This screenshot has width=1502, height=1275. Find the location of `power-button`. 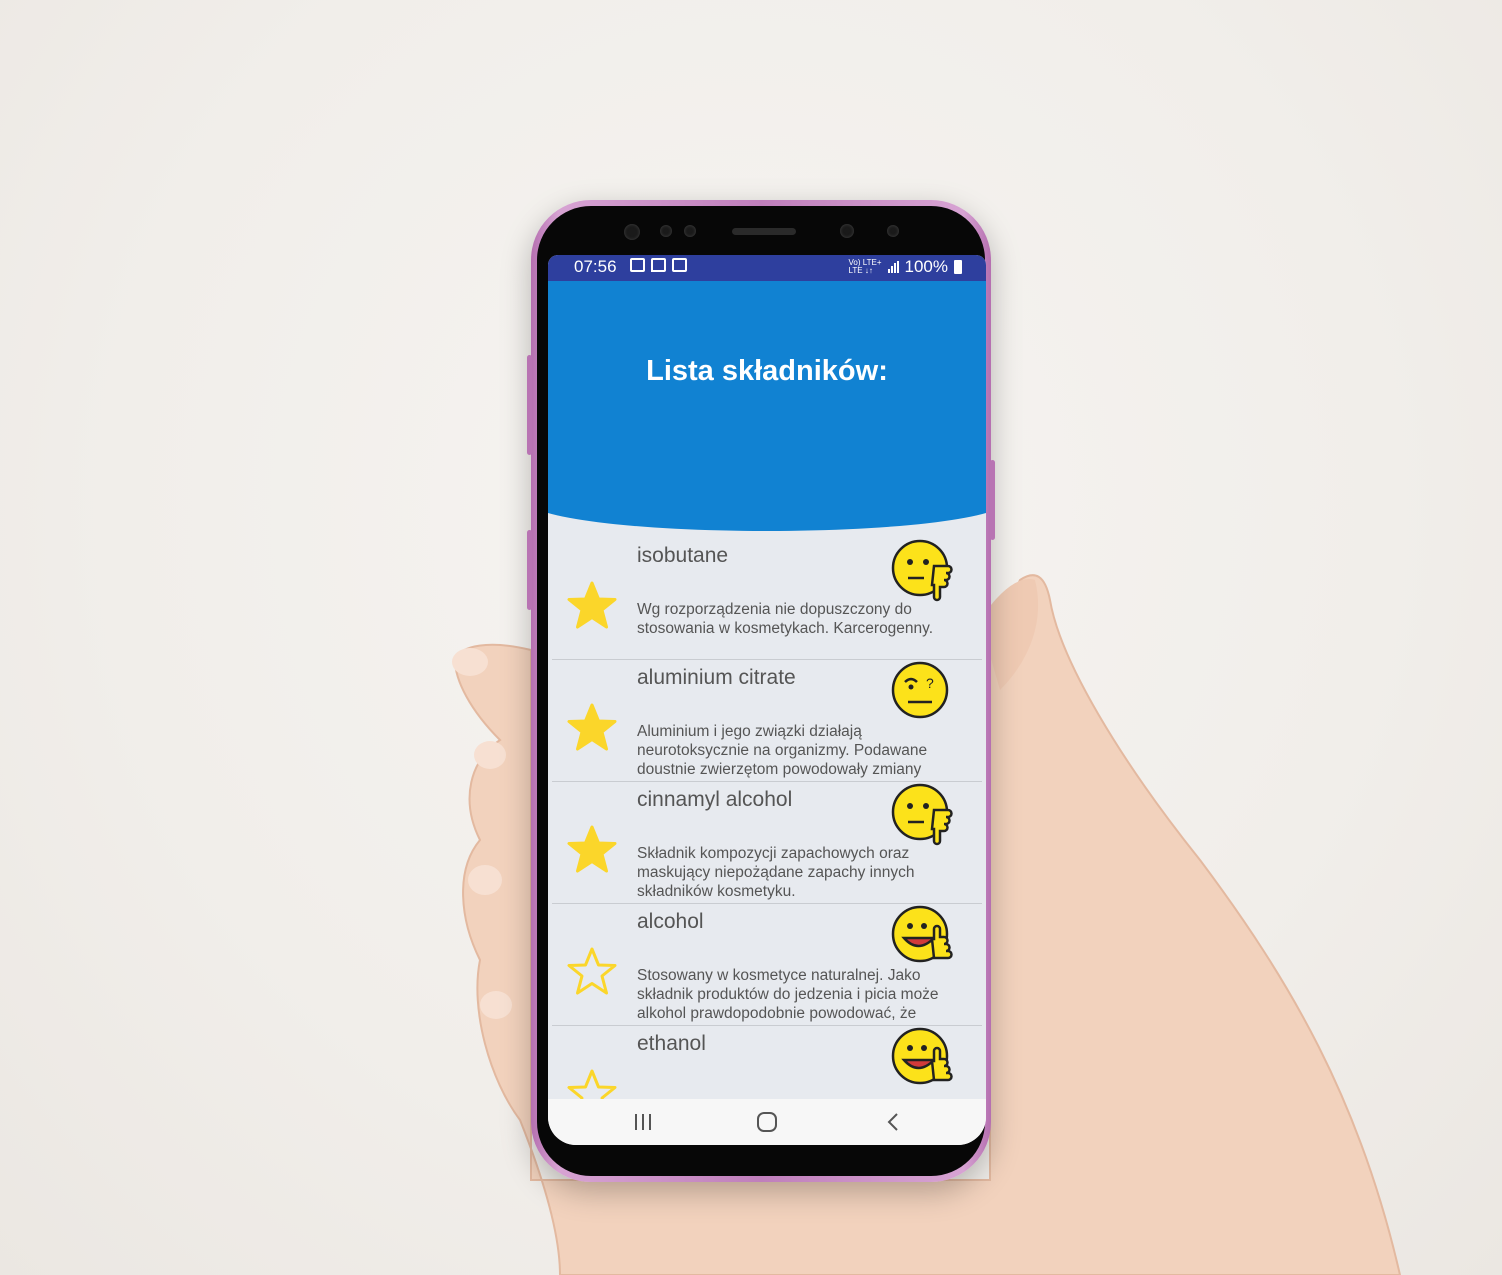

power-button is located at coordinates (992, 500).